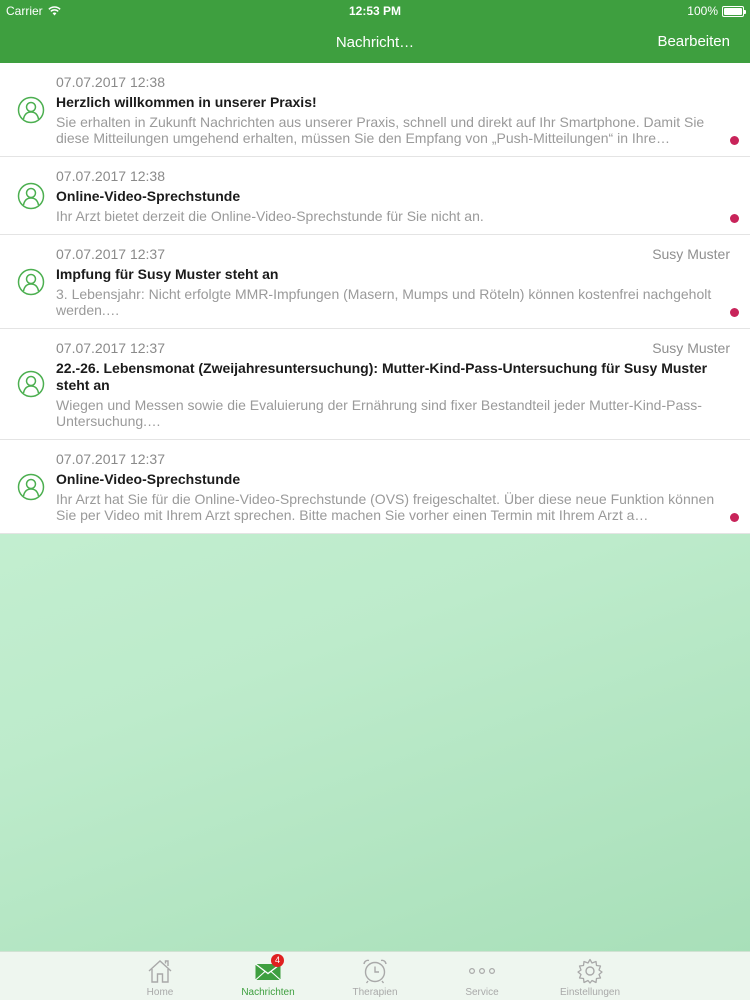 This screenshot has width=750, height=1000. What do you see at coordinates (375, 971) in the screenshot?
I see `alarm-clock-icon` at bounding box center [375, 971].